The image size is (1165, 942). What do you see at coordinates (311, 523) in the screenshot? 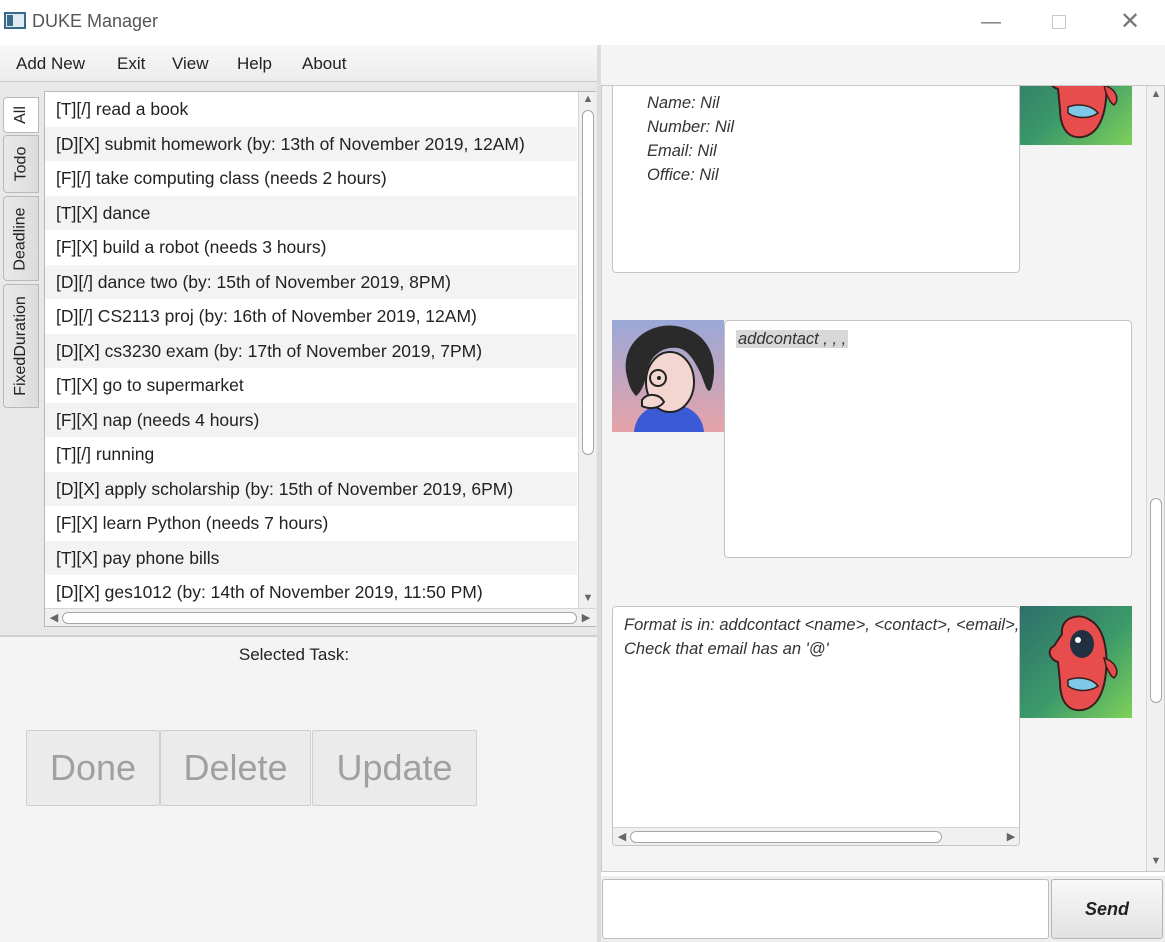
I see `task-row: [F][X] learn Python (needs 7 hours)` at bounding box center [311, 523].